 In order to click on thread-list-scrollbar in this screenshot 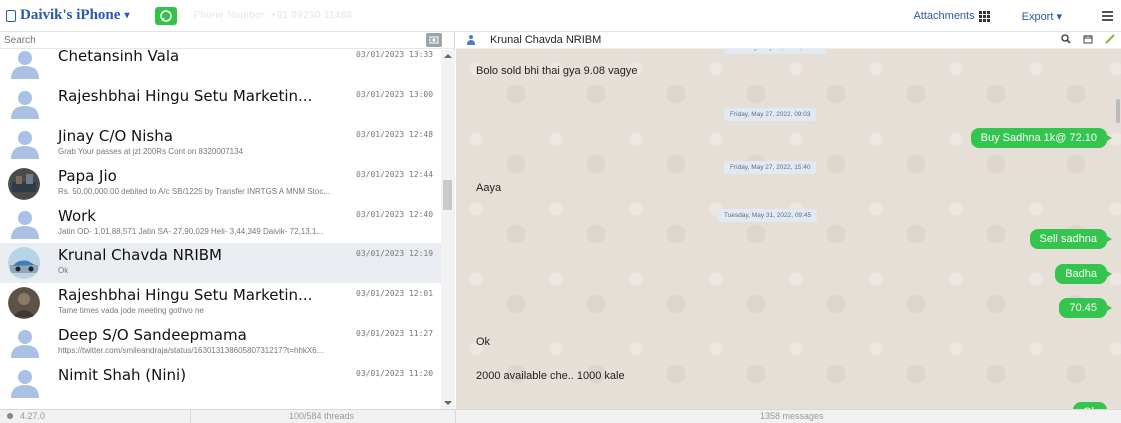, I will do `click(448, 229)`.